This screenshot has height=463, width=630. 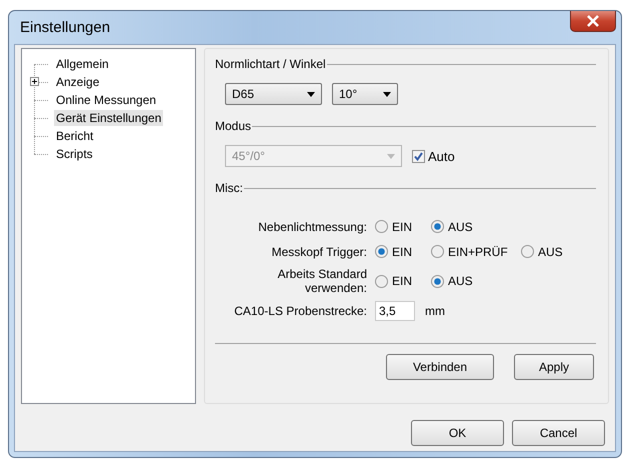 What do you see at coordinates (78, 82) in the screenshot?
I see `tree-item: Anzeige` at bounding box center [78, 82].